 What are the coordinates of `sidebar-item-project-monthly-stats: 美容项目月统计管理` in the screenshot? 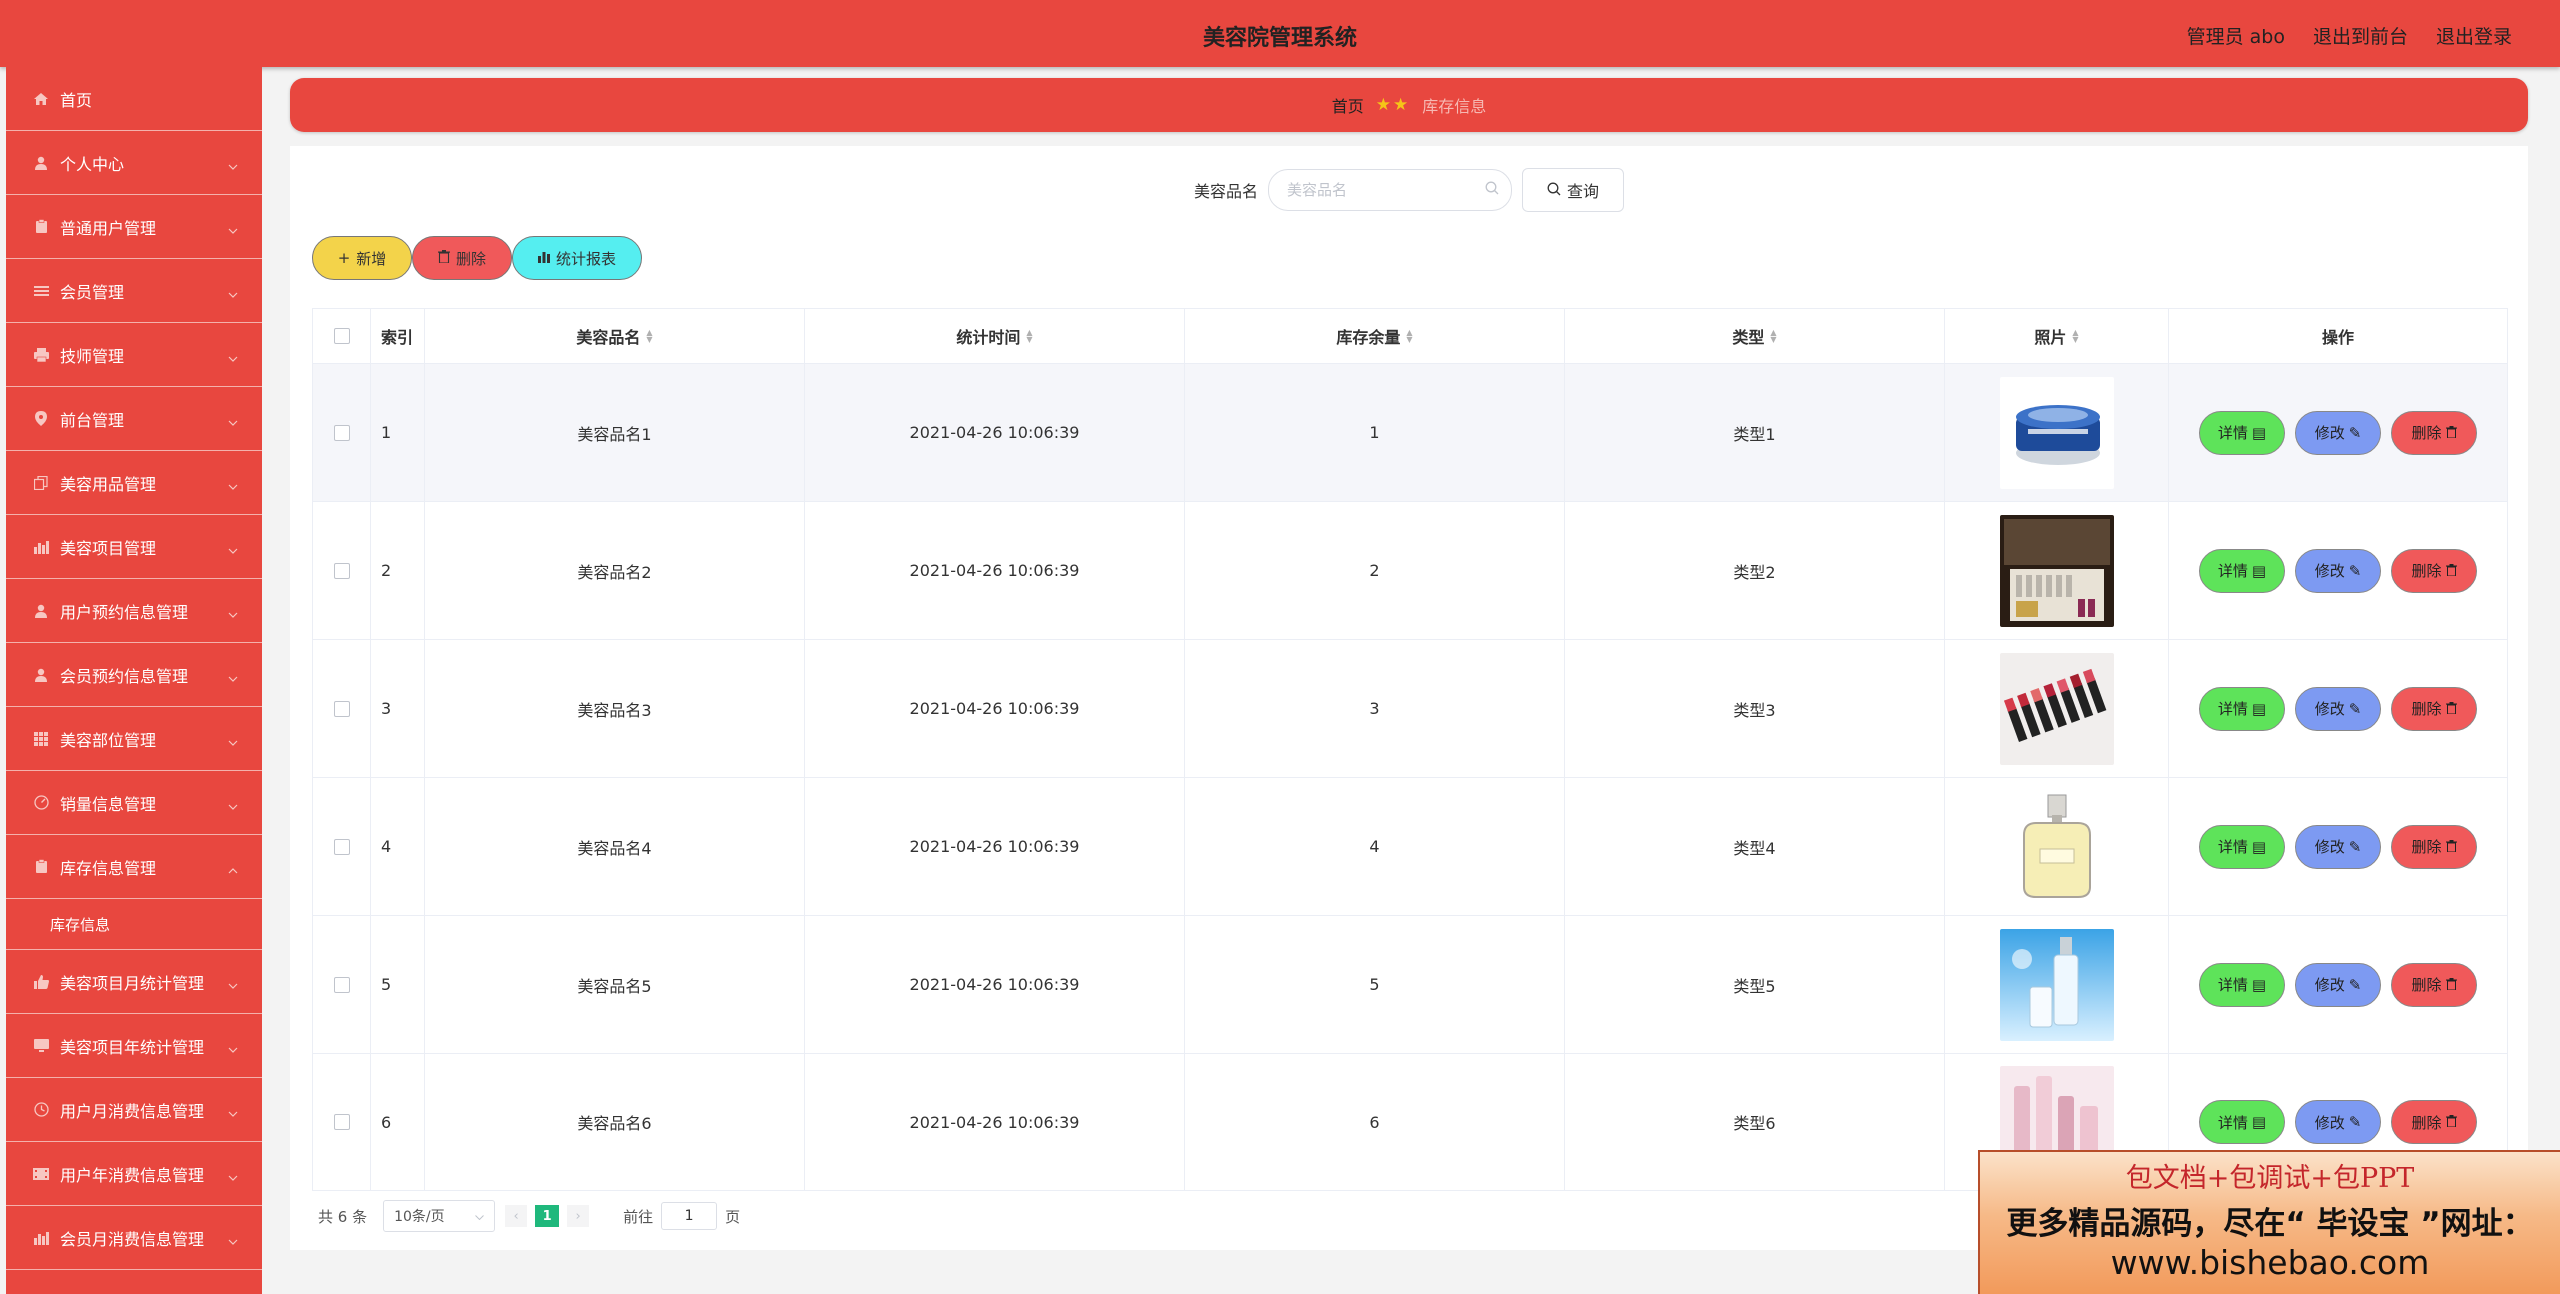 It's located at (134, 982).